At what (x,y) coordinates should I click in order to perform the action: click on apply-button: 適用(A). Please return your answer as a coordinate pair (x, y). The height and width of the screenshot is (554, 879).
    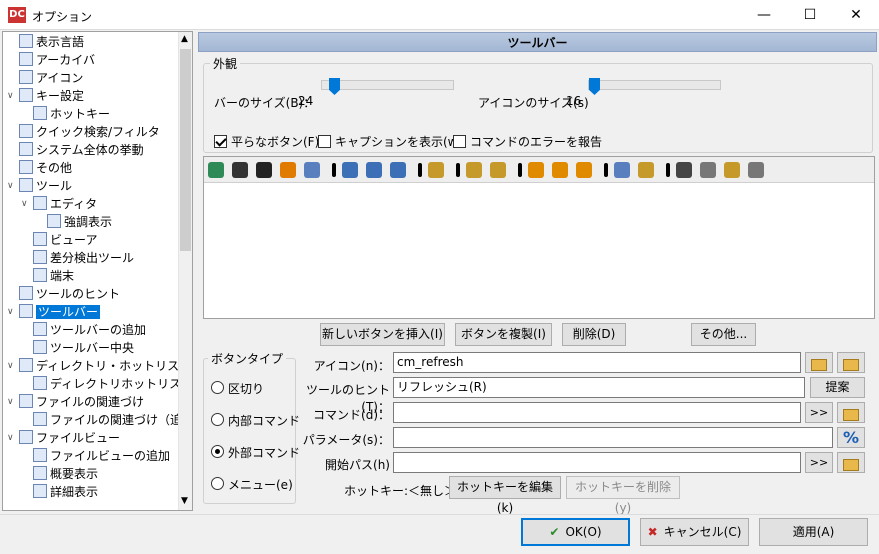
    Looking at the image, I should click on (813, 532).